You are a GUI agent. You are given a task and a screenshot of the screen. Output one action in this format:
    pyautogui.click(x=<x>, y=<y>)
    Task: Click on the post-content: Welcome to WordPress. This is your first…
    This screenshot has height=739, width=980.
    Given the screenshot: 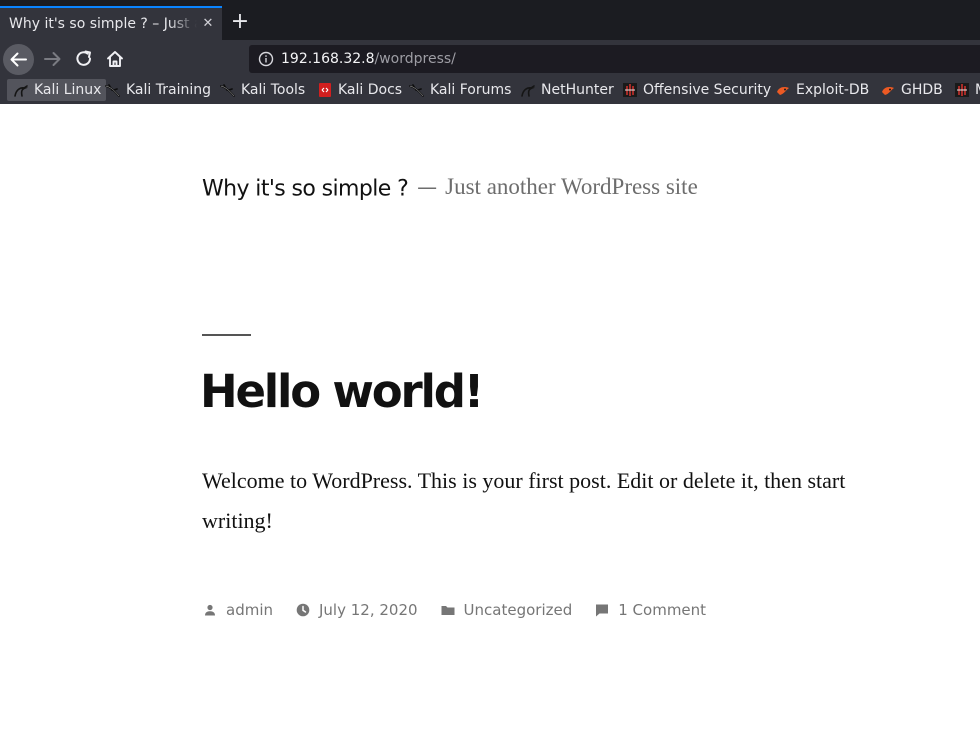 What is the action you would take?
    pyautogui.click(x=524, y=500)
    